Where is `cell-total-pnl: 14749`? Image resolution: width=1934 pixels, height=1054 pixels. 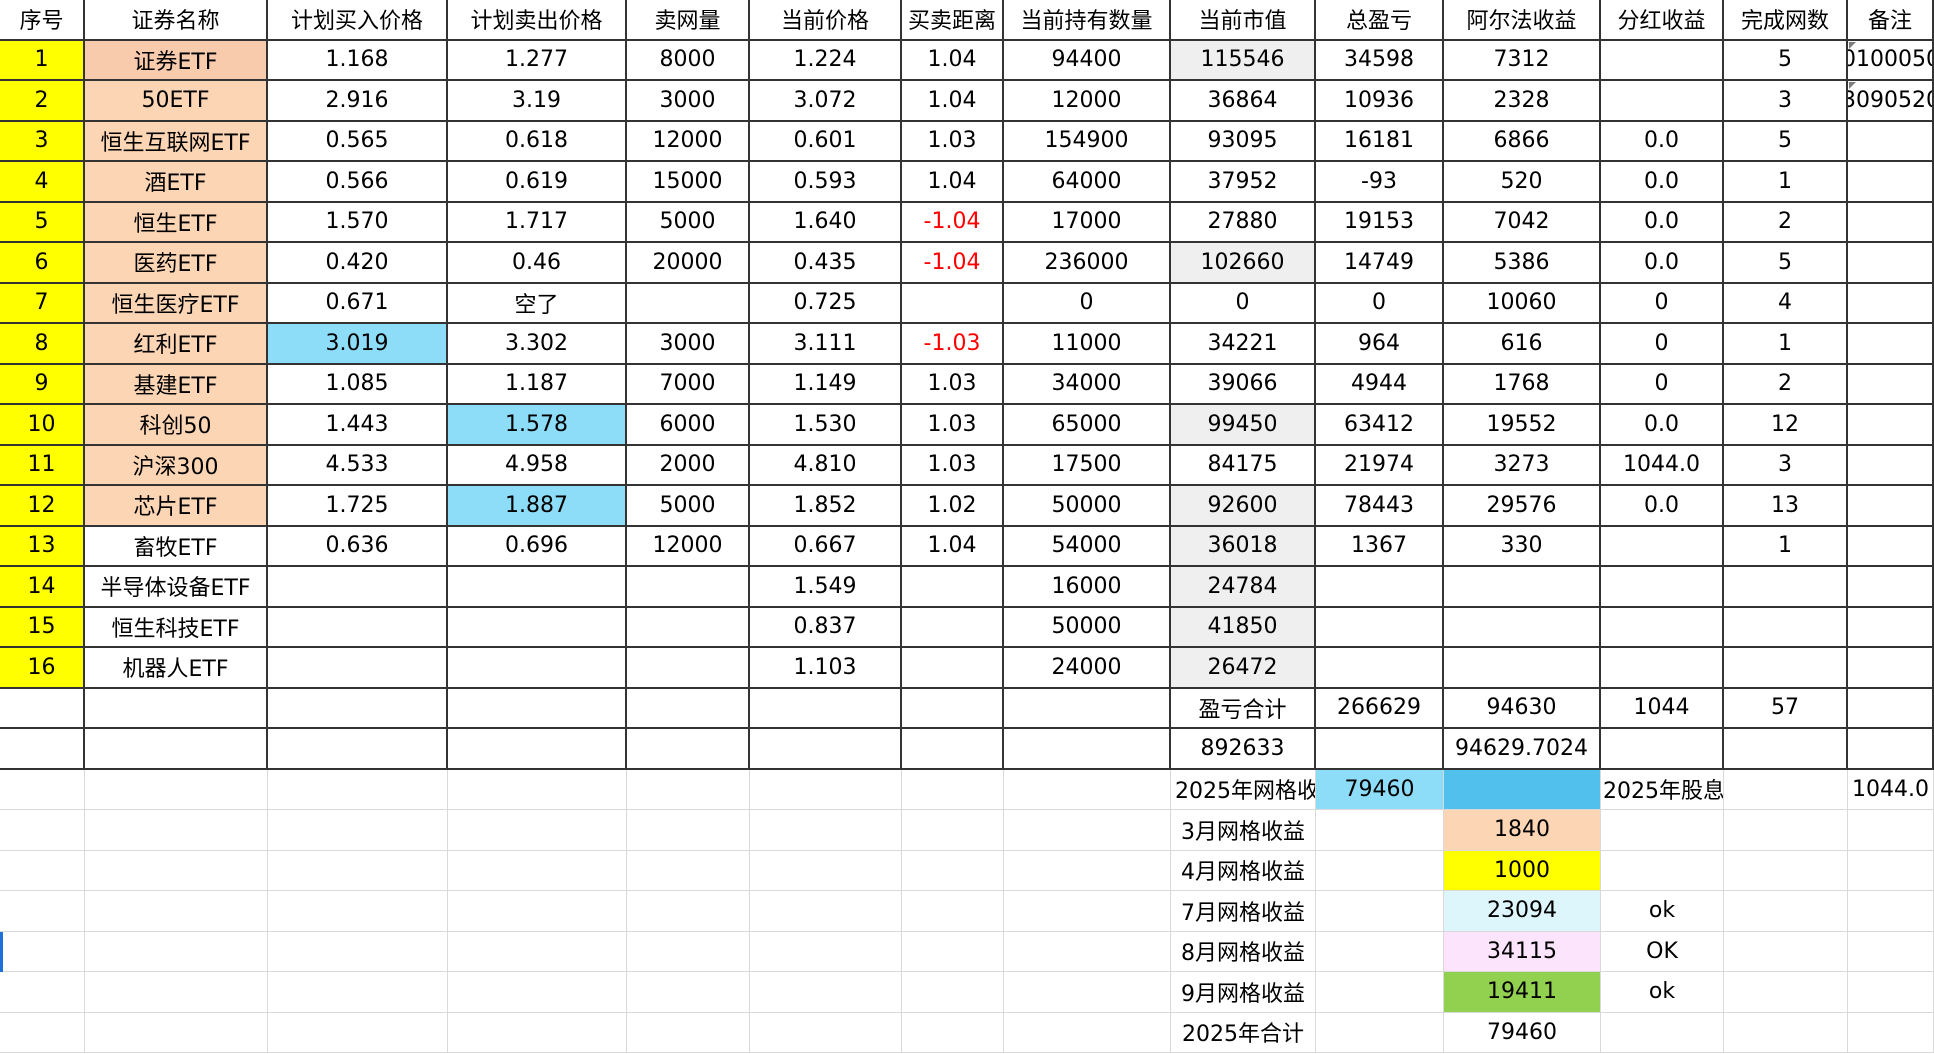
cell-total-pnl: 14749 is located at coordinates (1380, 262).